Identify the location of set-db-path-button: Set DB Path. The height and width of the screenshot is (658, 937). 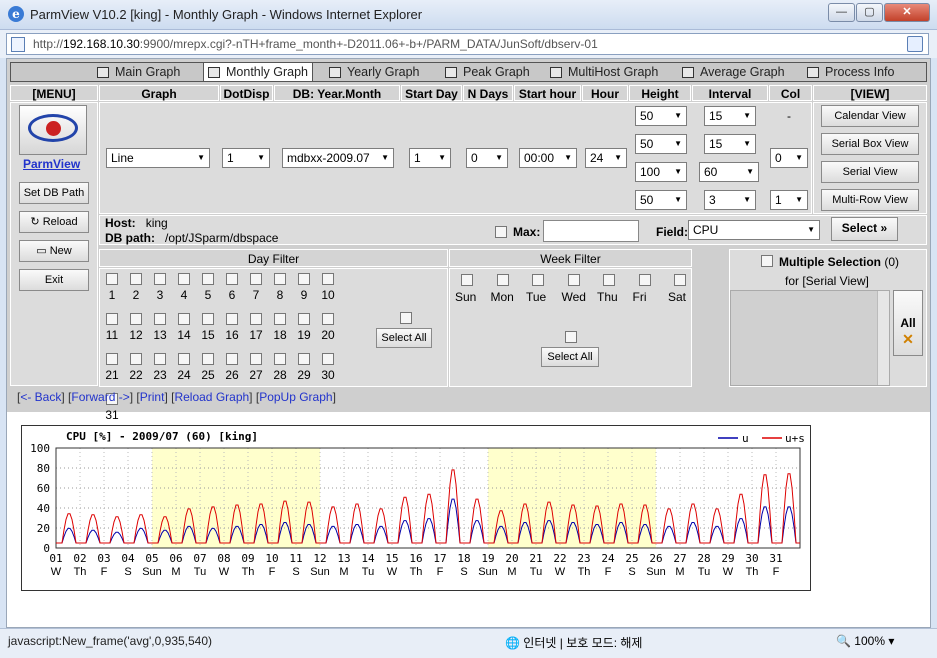
(54, 193).